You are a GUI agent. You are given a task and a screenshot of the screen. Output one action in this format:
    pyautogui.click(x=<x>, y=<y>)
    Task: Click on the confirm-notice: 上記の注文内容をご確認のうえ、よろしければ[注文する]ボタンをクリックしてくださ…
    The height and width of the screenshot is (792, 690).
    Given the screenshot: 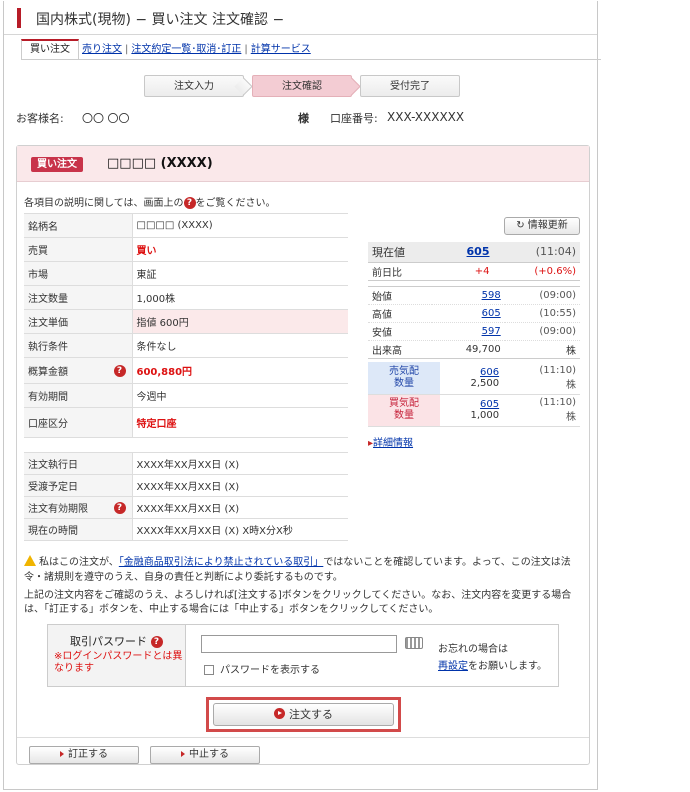 What is the action you would take?
    pyautogui.click(x=298, y=602)
    